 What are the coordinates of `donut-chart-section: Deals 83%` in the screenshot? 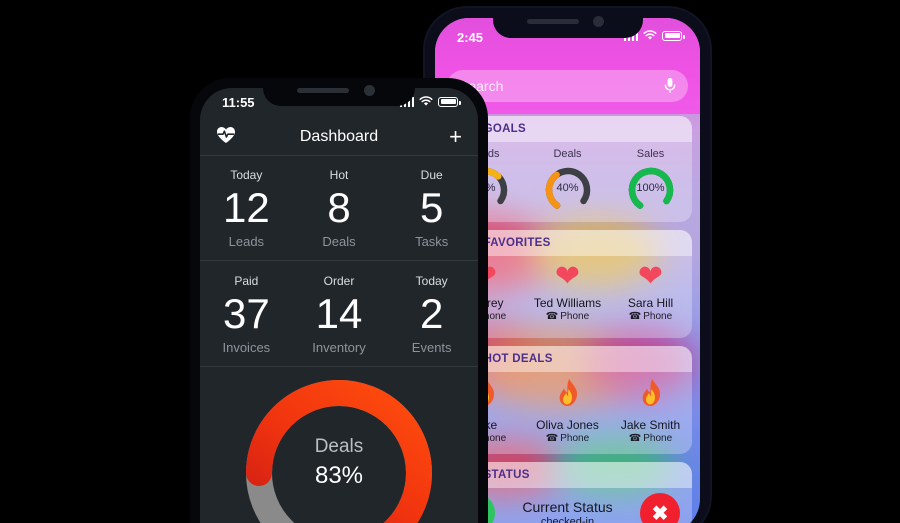 It's located at (339, 448).